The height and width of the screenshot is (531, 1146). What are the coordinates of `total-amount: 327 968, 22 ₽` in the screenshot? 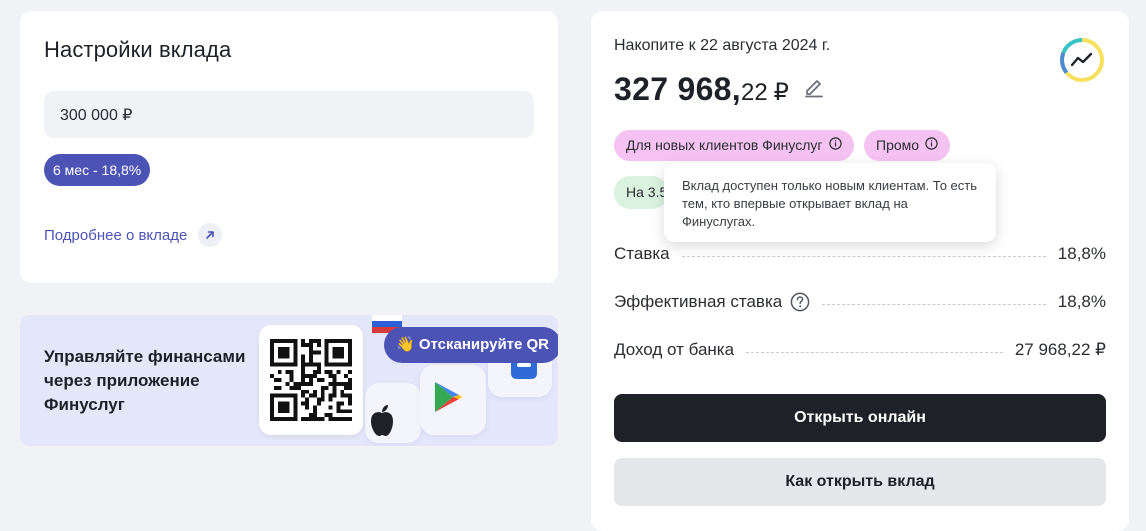 It's located at (719, 89).